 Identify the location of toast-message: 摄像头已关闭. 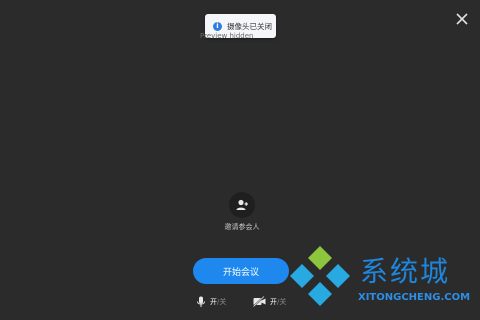
(249, 26).